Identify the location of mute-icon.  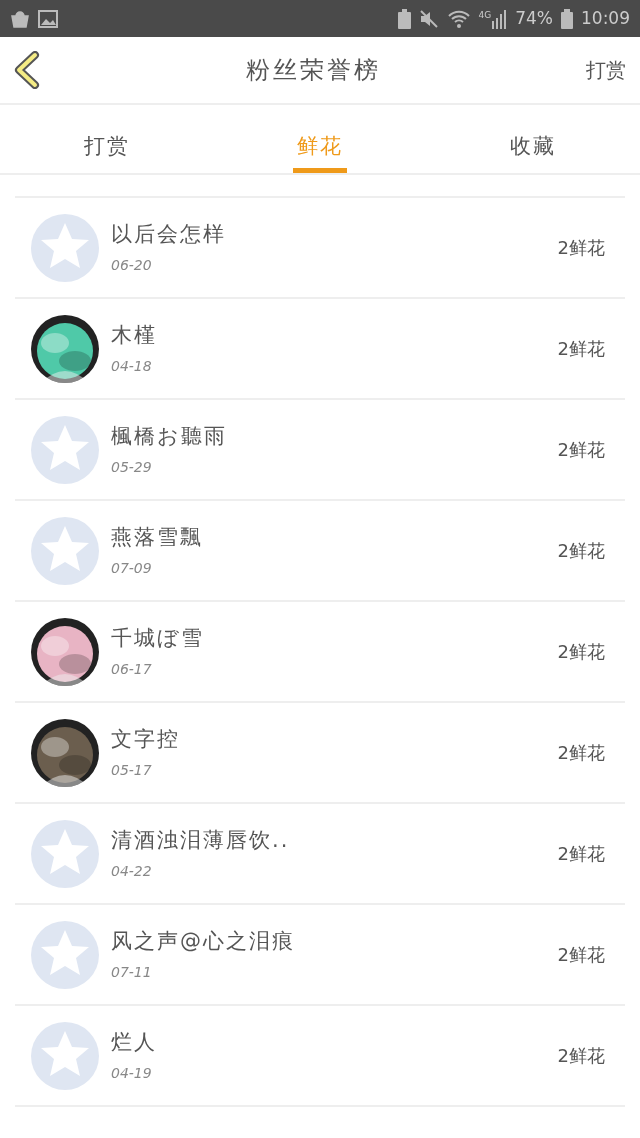
(428, 18).